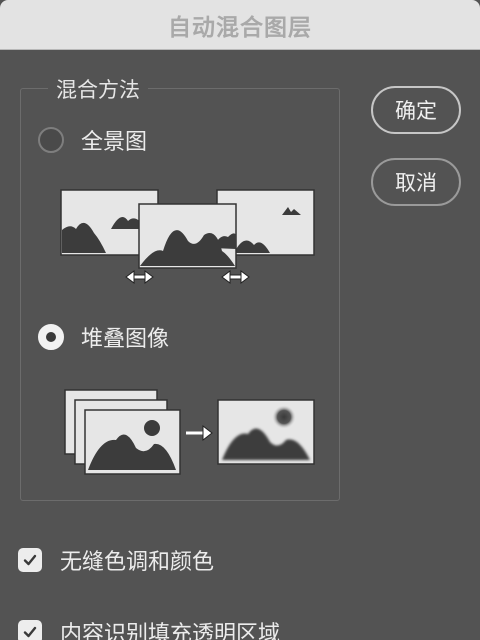  I want to click on radio-stack-images-label: 堆叠图像, so click(125, 339).